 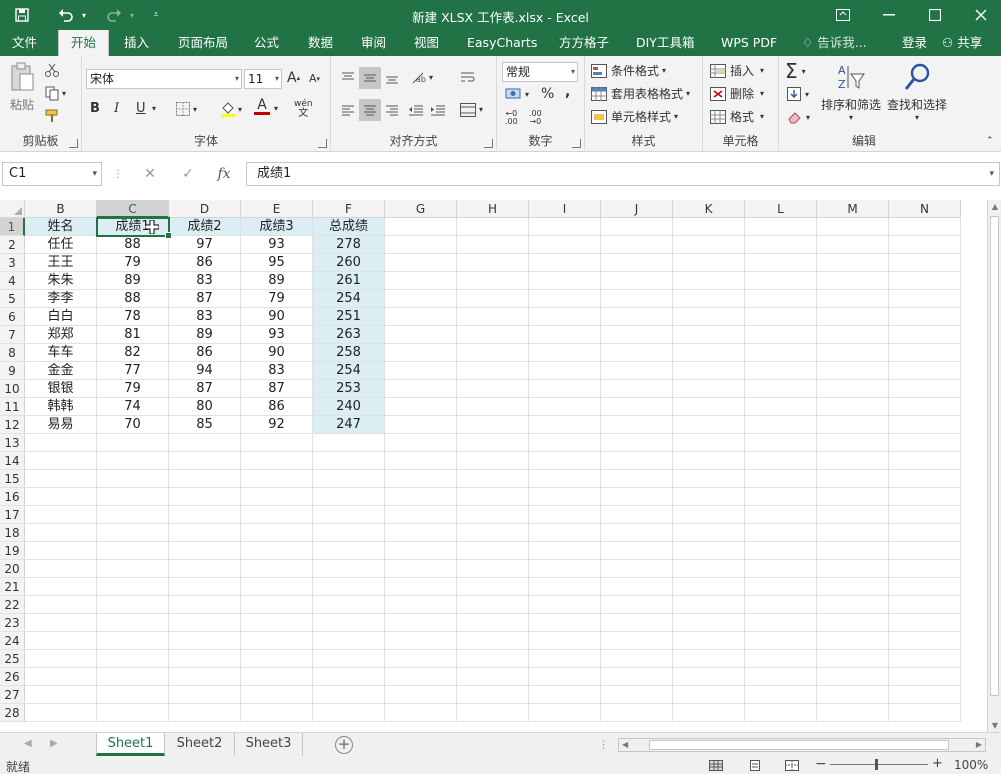 What do you see at coordinates (61, 263) in the screenshot?
I see `table-cell: 王王` at bounding box center [61, 263].